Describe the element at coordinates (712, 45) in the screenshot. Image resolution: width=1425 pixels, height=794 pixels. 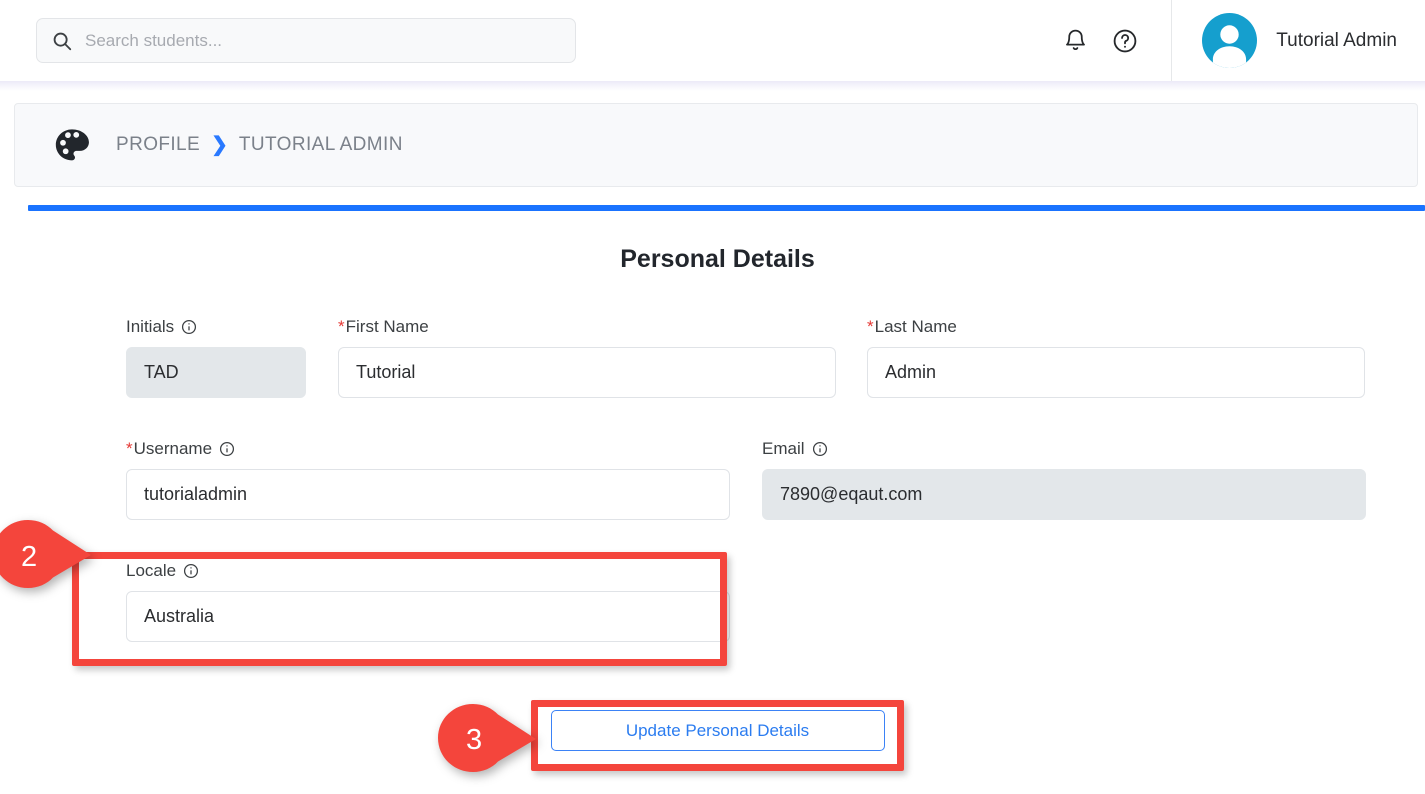
I see `app-header: Tutorial Admin` at that location.